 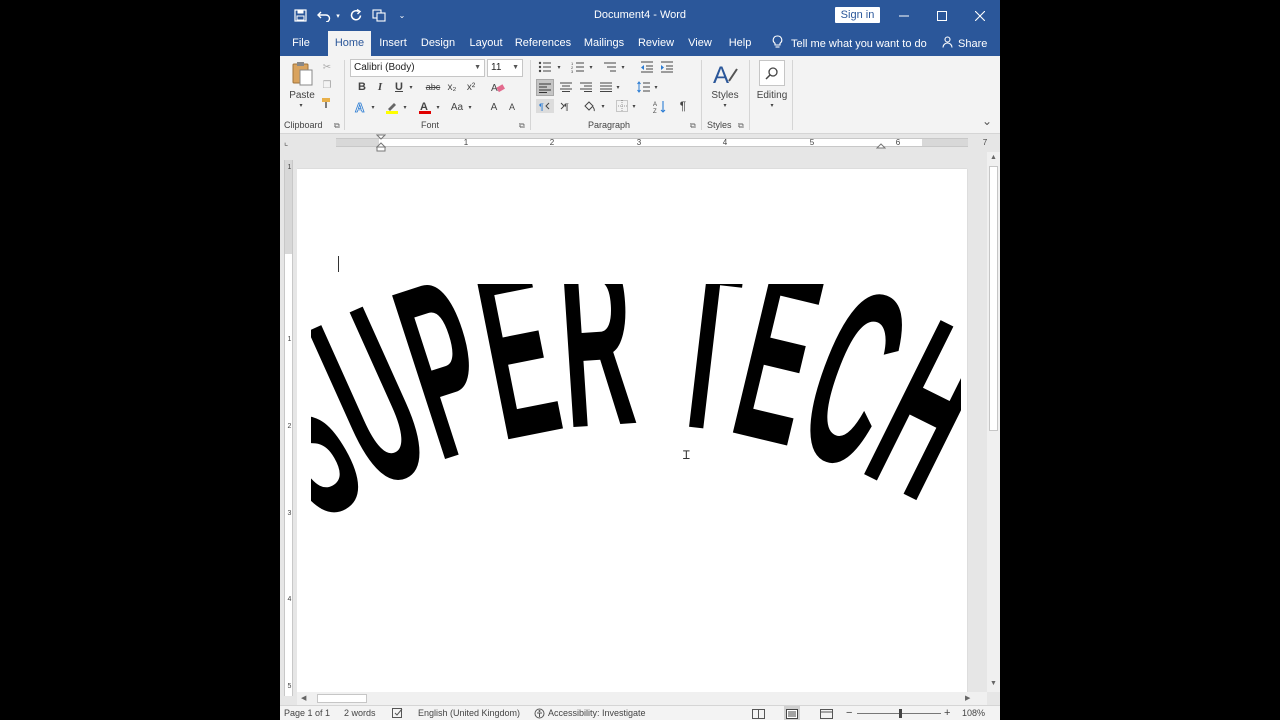 What do you see at coordinates (942, 15) in the screenshot?
I see `maximize-button` at bounding box center [942, 15].